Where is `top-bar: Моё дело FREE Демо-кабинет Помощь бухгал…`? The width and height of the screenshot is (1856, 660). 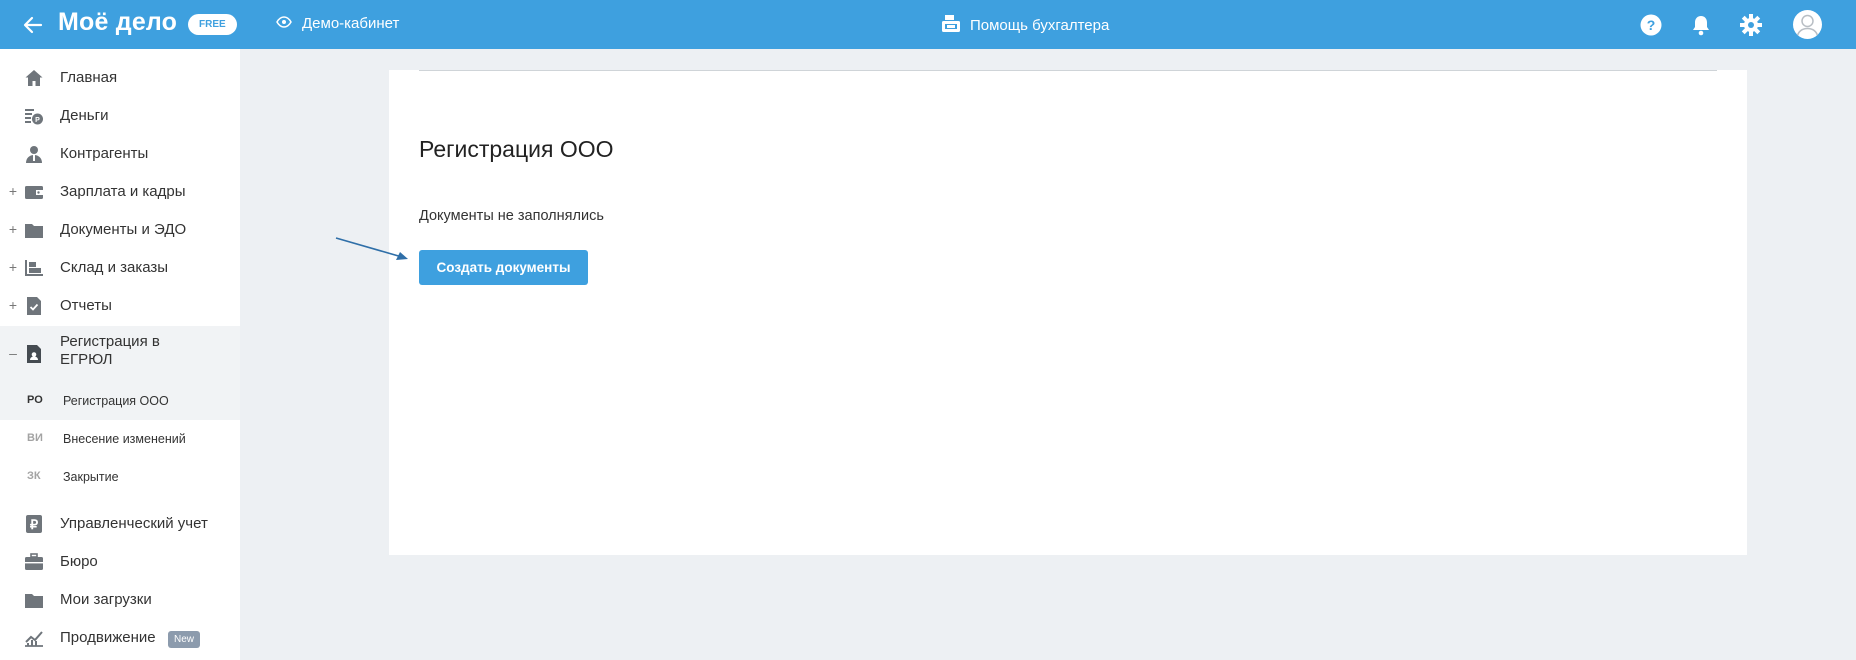
top-bar: Моё дело FREE Демо-кабинет Помощь бухгал… is located at coordinates (928, 24).